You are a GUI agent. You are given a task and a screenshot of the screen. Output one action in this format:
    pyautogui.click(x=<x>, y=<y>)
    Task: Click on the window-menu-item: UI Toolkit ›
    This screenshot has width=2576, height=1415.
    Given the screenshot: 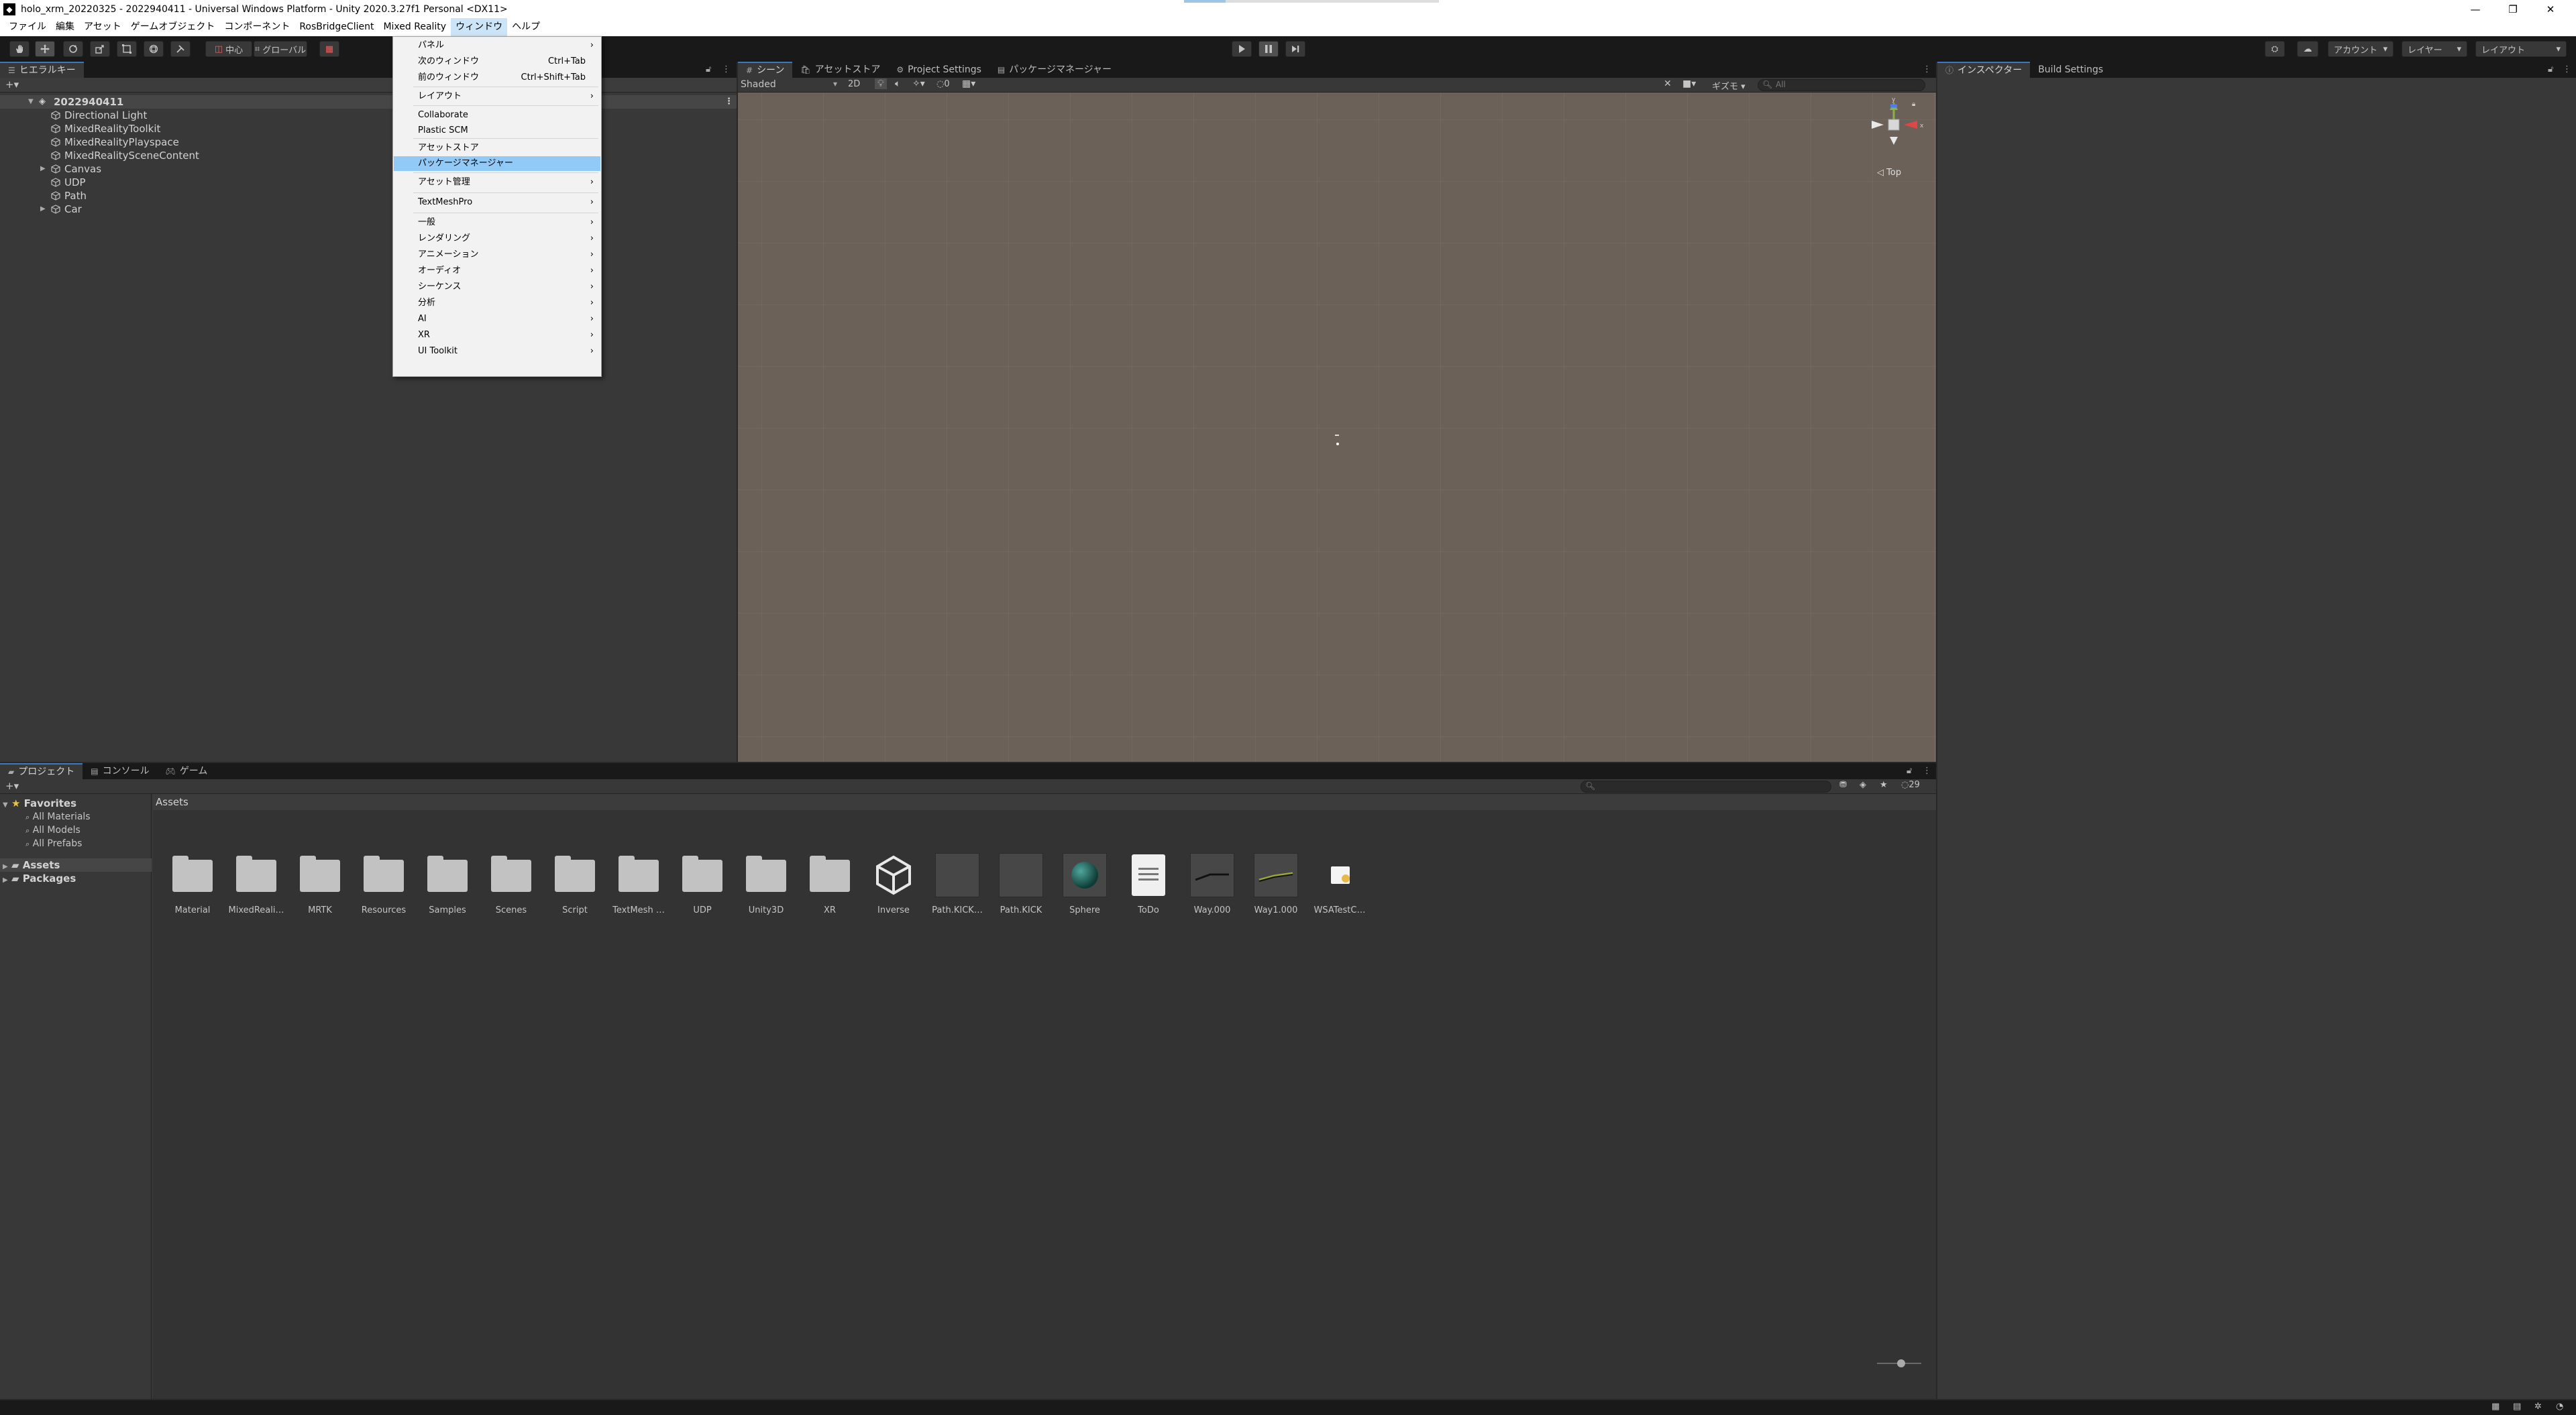 What is the action you would take?
    pyautogui.click(x=497, y=351)
    